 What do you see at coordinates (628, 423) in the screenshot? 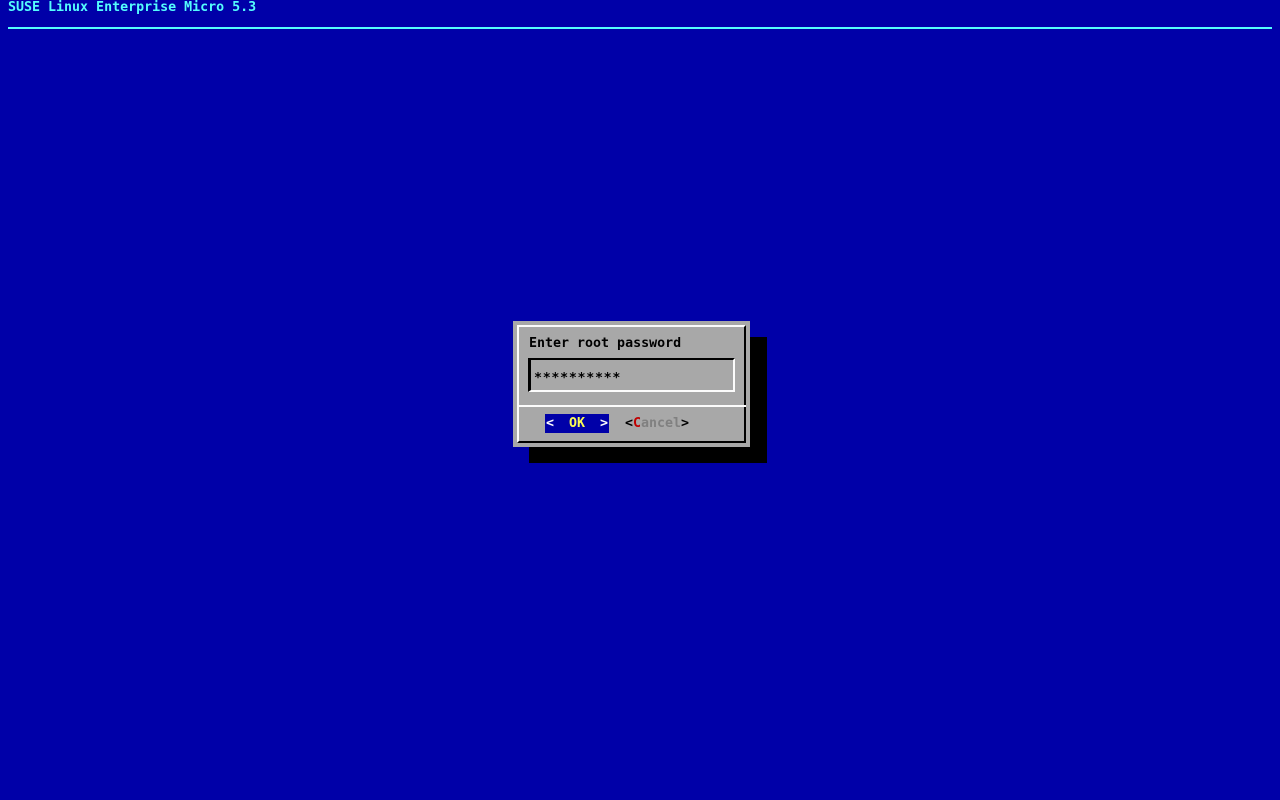
I see `cancel-left-bracket: <` at bounding box center [628, 423].